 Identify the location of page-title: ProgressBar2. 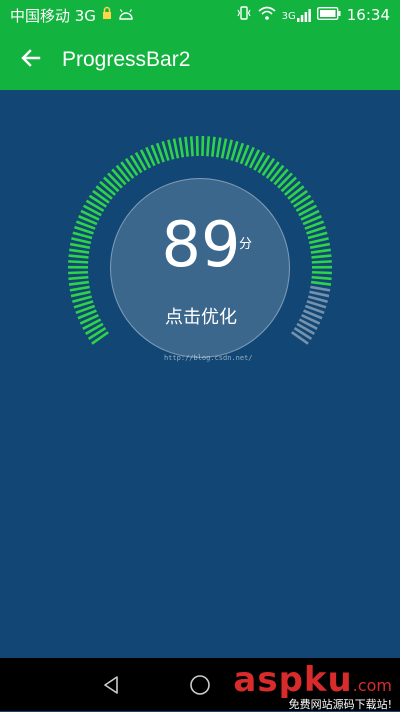
(126, 60).